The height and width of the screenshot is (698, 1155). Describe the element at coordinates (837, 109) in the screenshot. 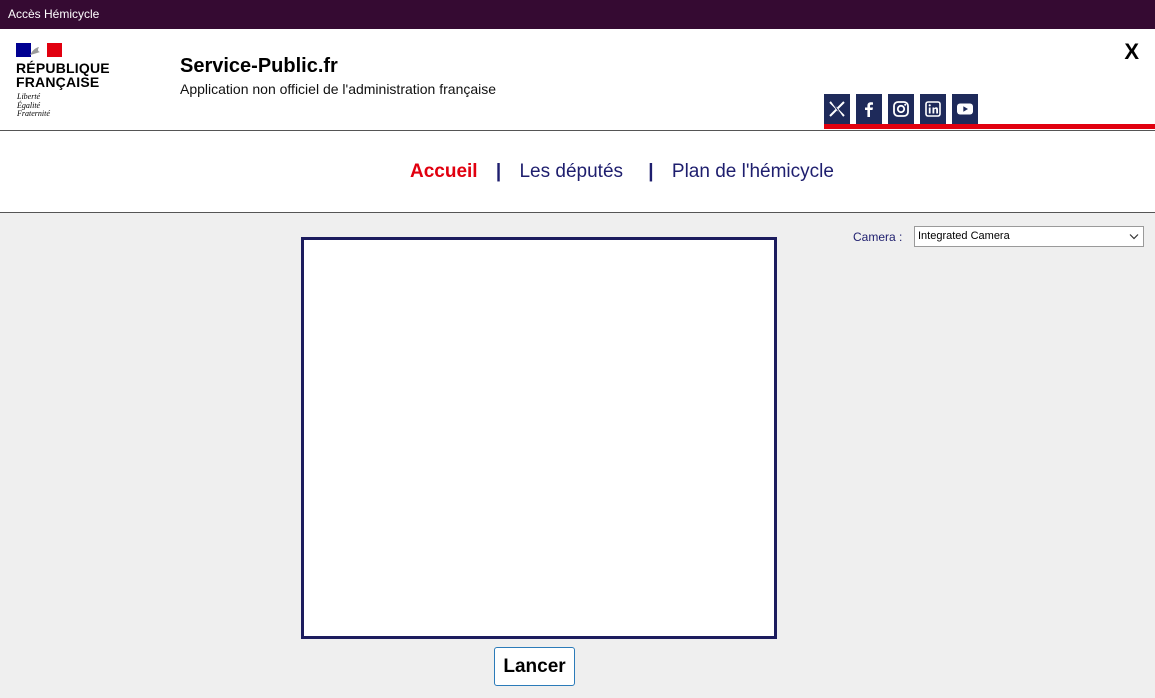

I see `x-icon` at that location.